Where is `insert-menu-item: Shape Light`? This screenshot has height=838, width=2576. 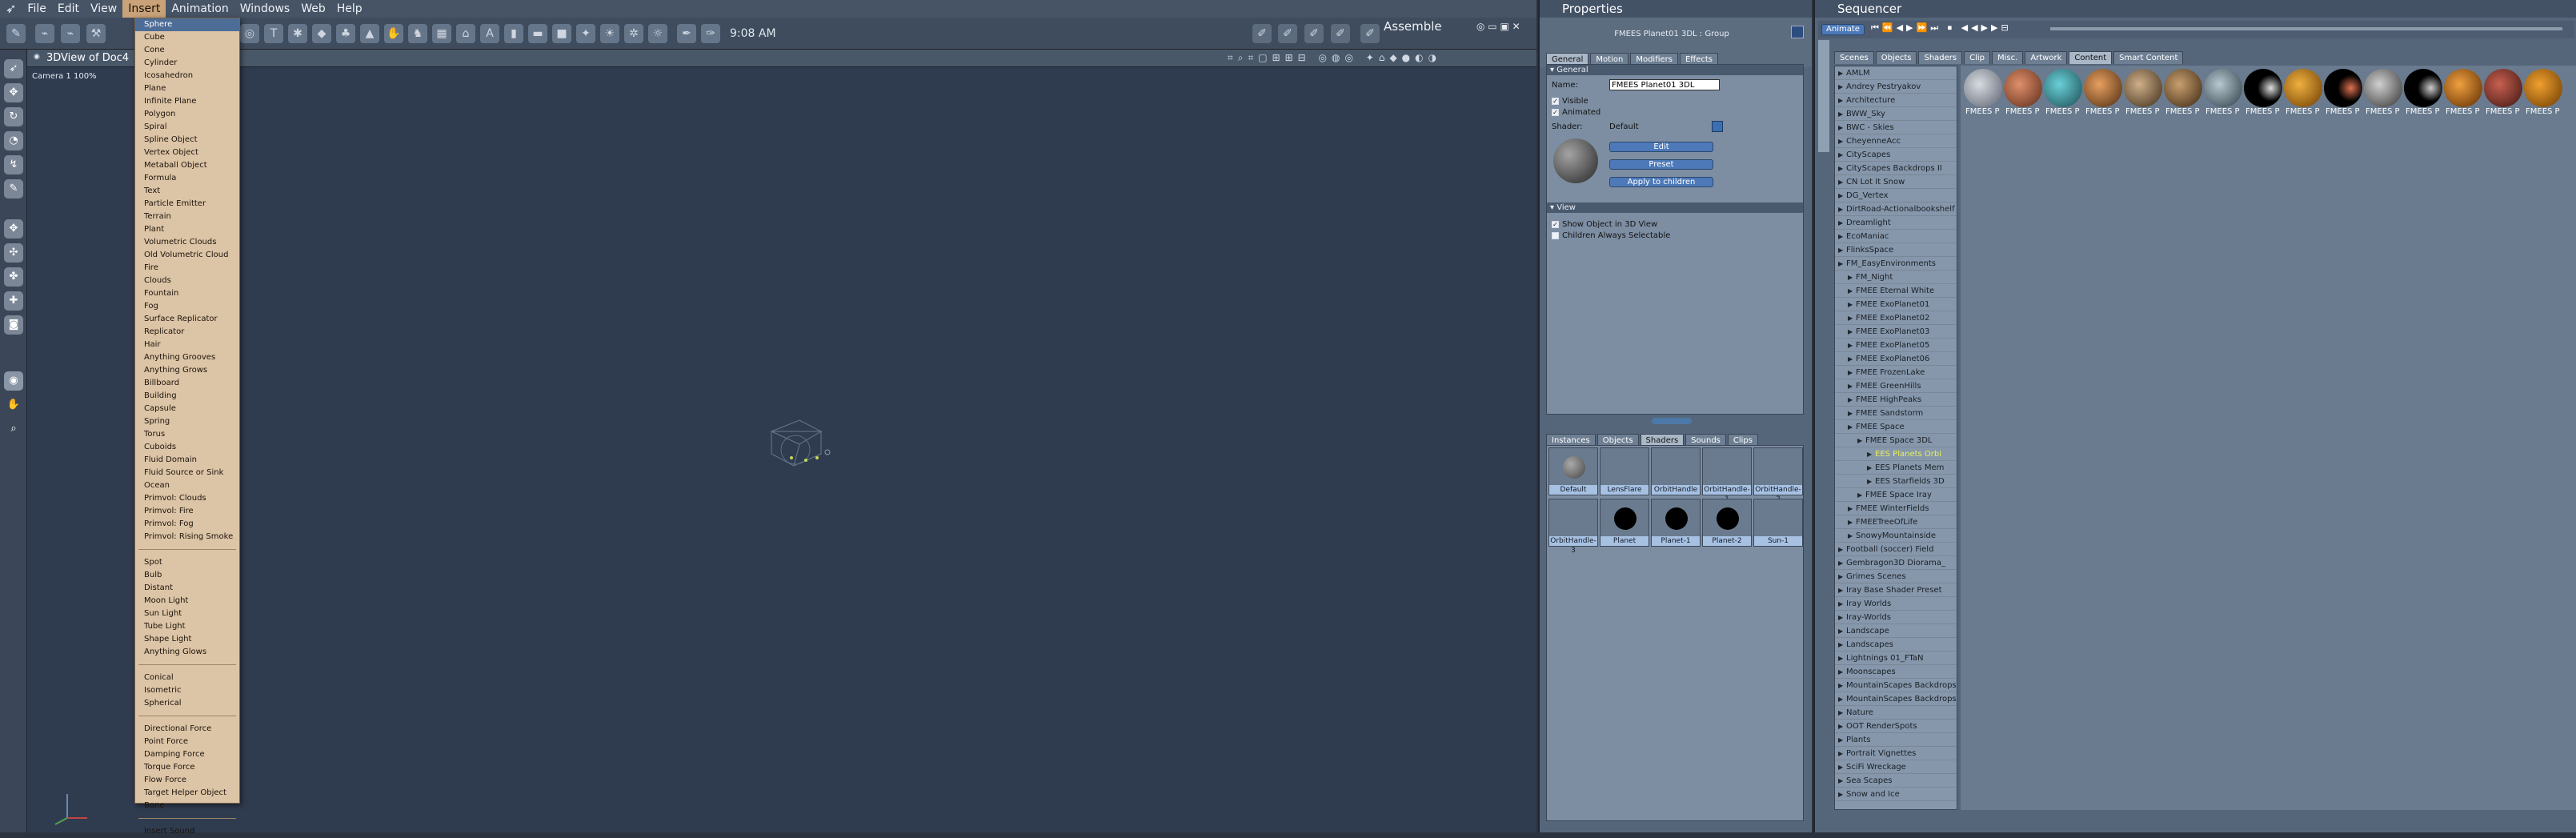
insert-menu-item: Shape Light is located at coordinates (187, 639).